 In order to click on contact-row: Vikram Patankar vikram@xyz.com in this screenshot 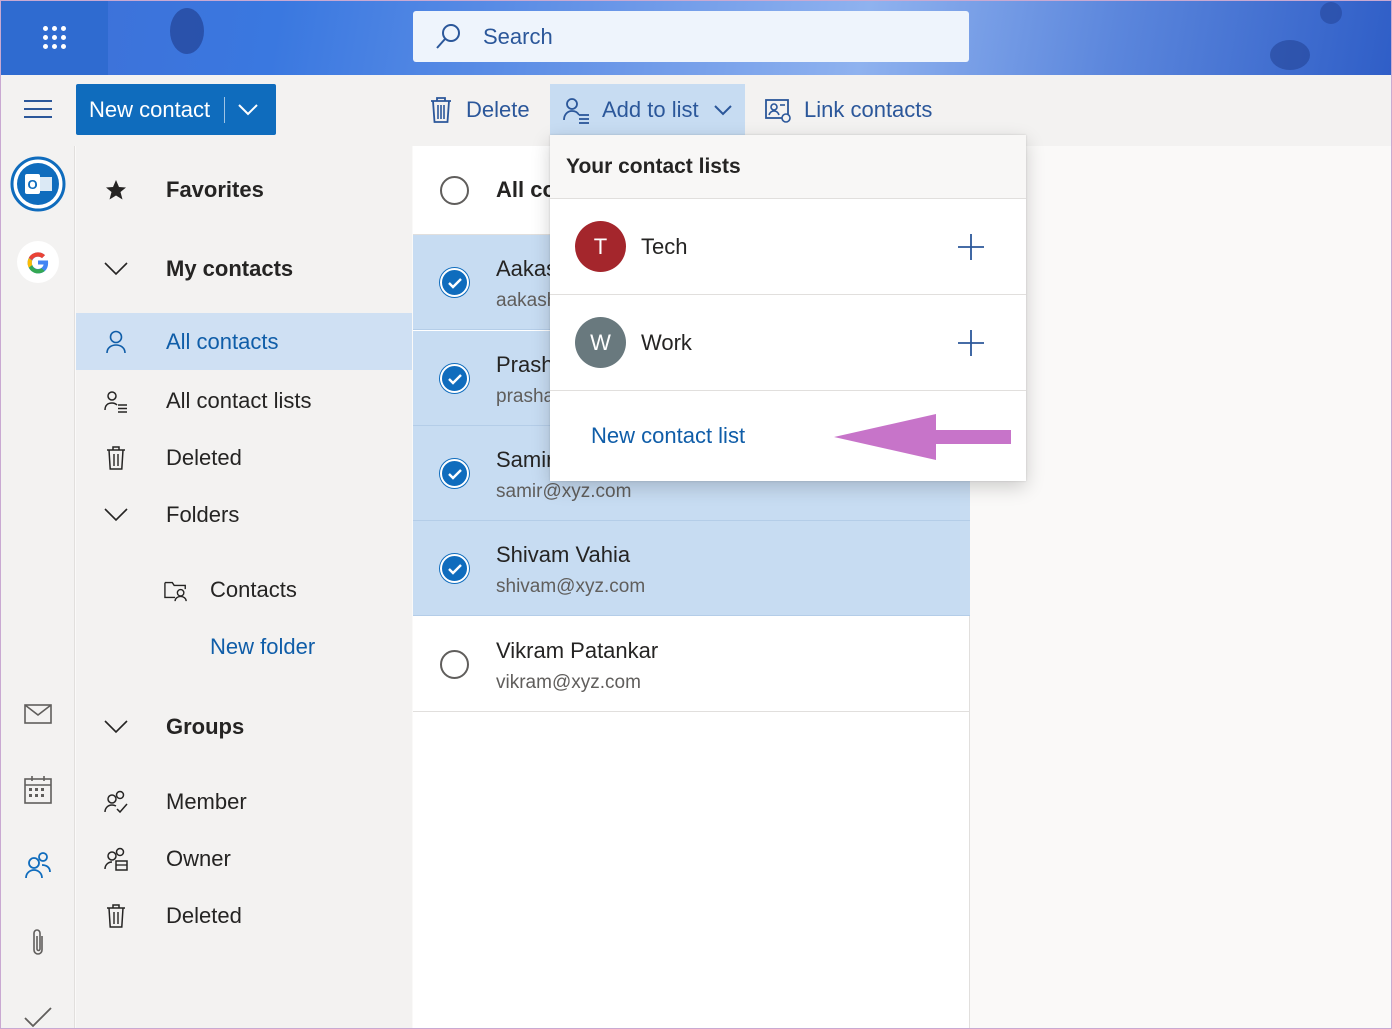, I will do `click(691, 664)`.